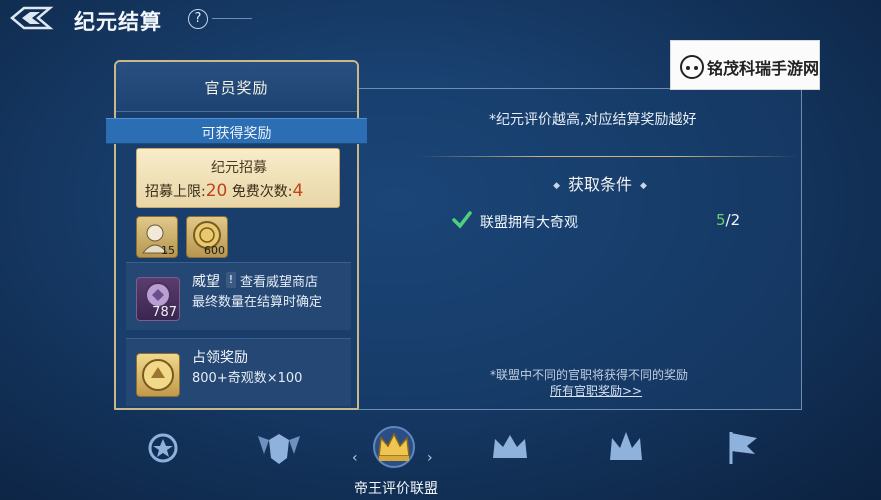 The height and width of the screenshot is (500, 881). I want to click on occupation-reward: 占领奖励 800+奇观数×100, so click(238, 372).